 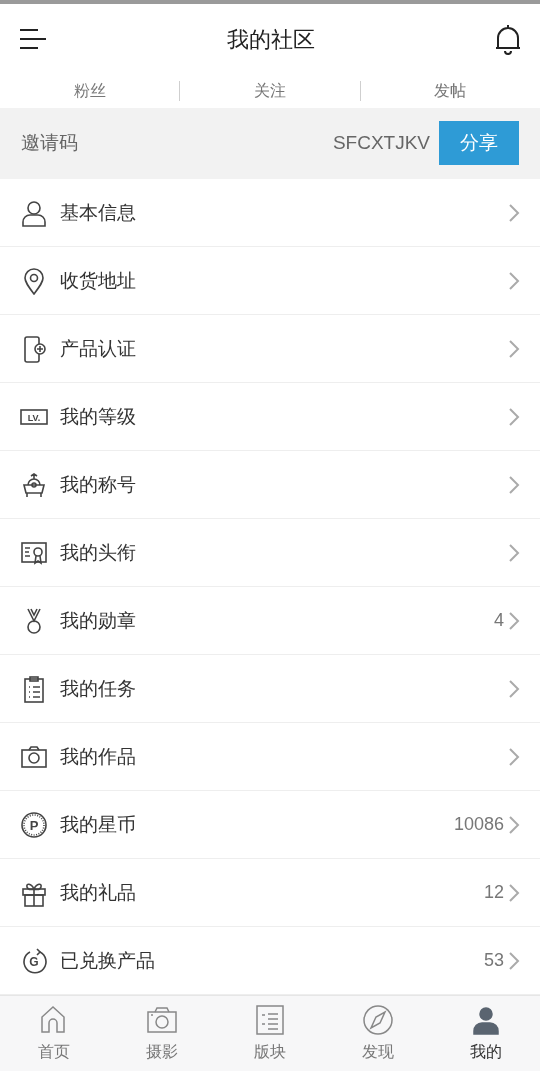 I want to click on stat-tab: 发帖, so click(x=450, y=91).